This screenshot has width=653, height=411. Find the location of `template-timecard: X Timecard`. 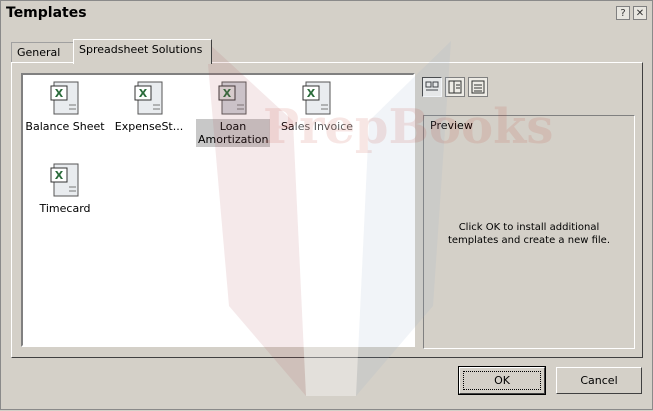

template-timecard: X Timecard is located at coordinates (65, 189).